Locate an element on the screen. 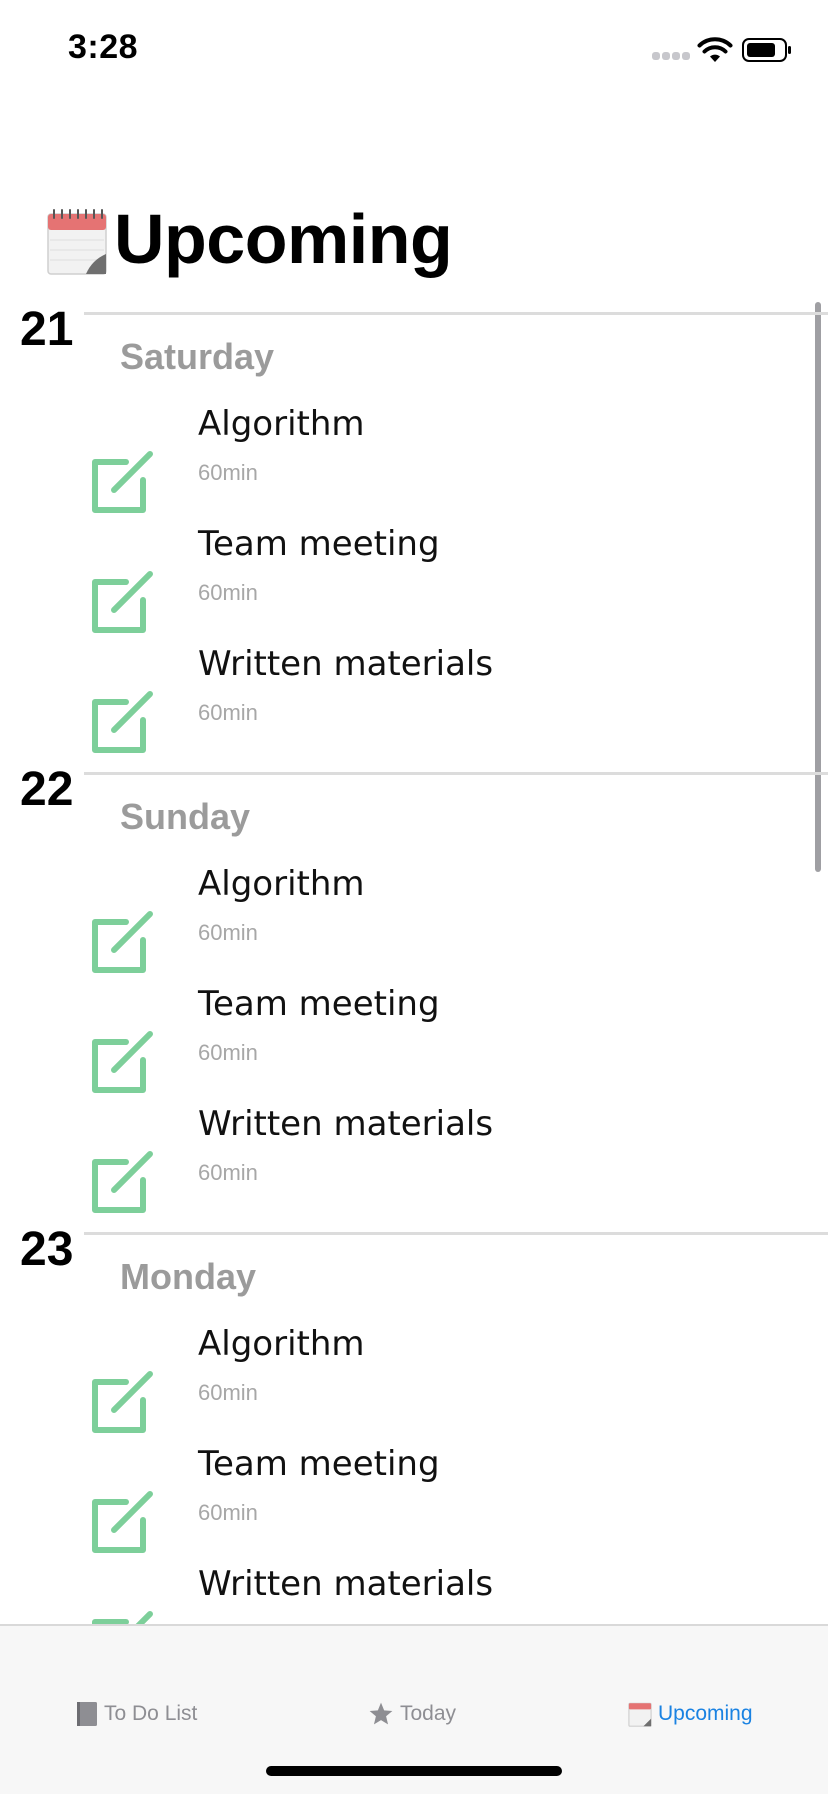  notebook-icon is located at coordinates (87, 1714).